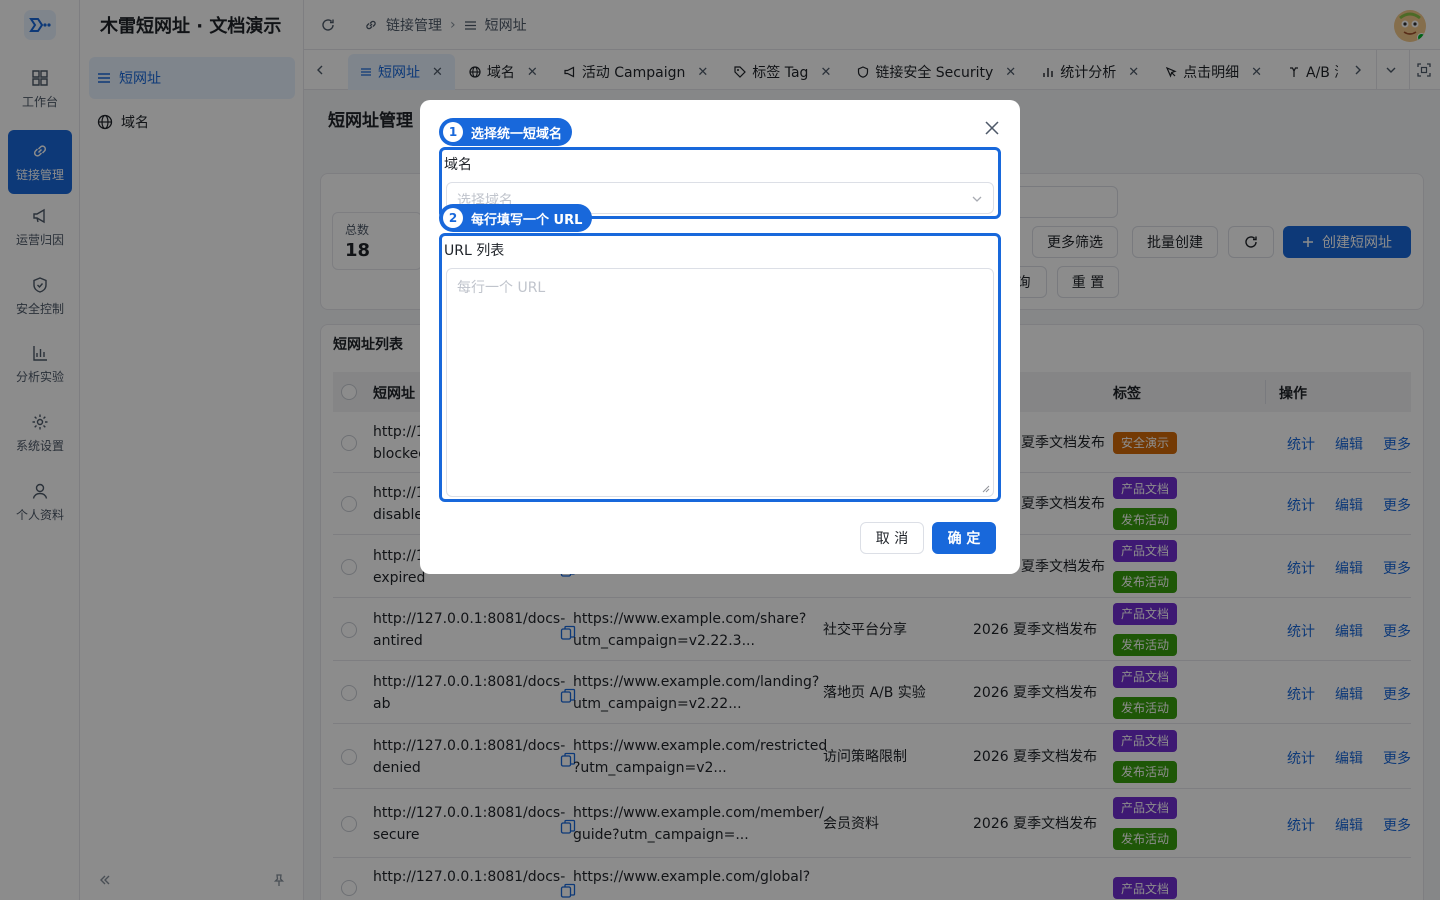  What do you see at coordinates (977, 199) in the screenshot?
I see `chevron-down-icon` at bounding box center [977, 199].